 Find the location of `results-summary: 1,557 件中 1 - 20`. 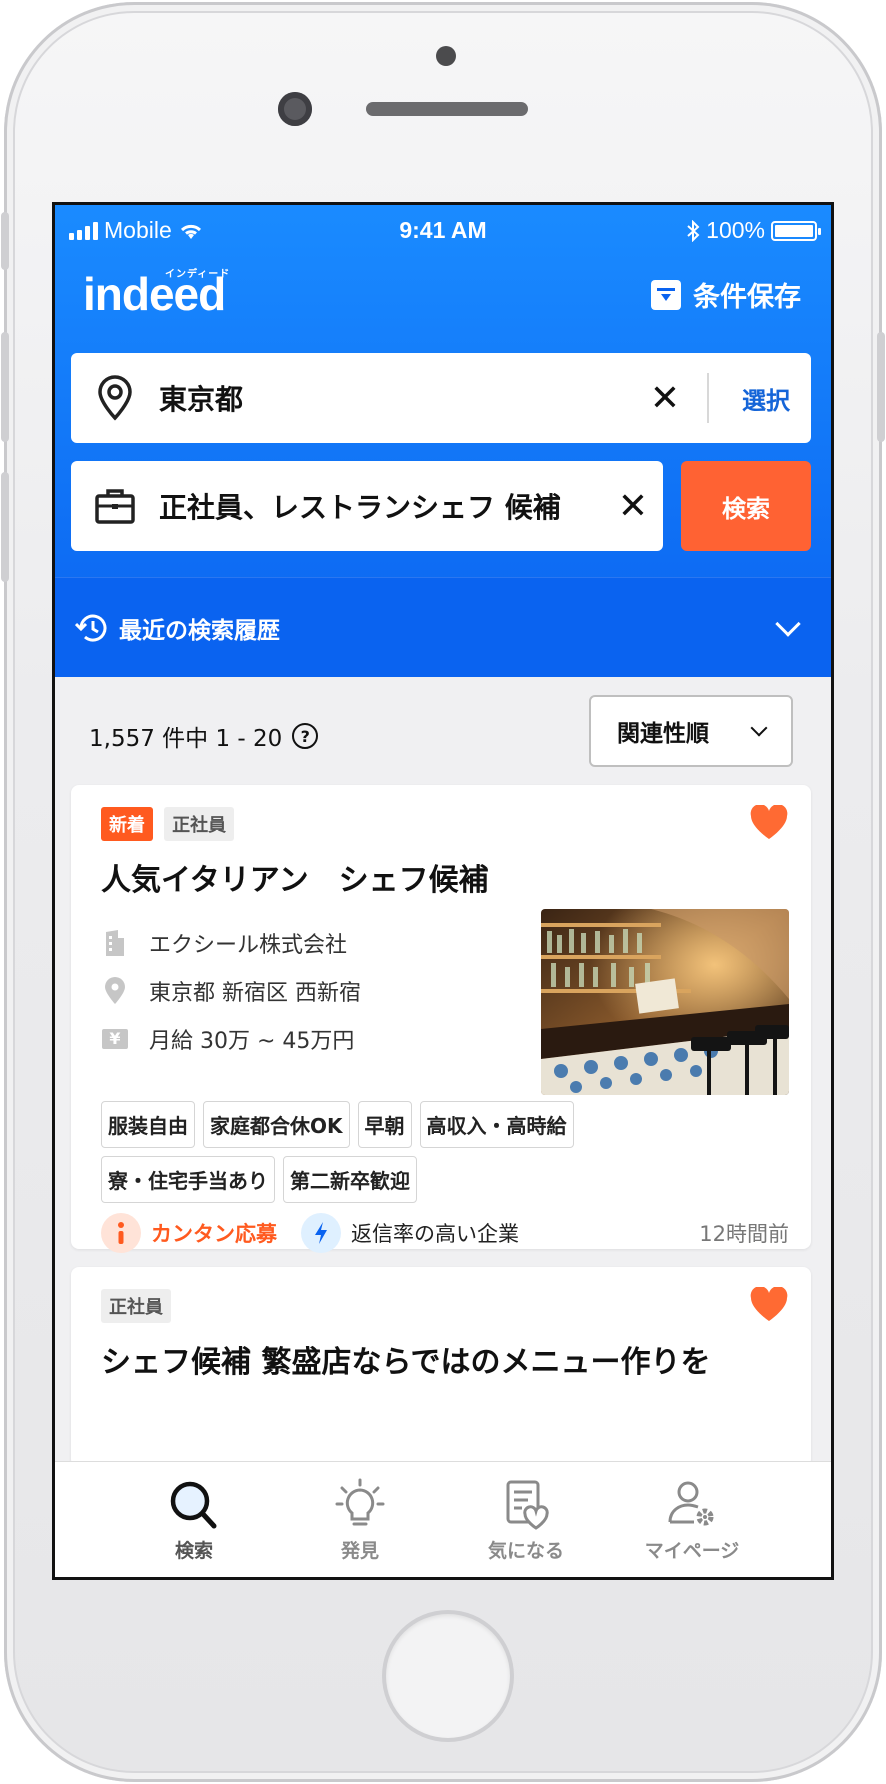

results-summary: 1,557 件中 1 - 20 is located at coordinates (186, 739).